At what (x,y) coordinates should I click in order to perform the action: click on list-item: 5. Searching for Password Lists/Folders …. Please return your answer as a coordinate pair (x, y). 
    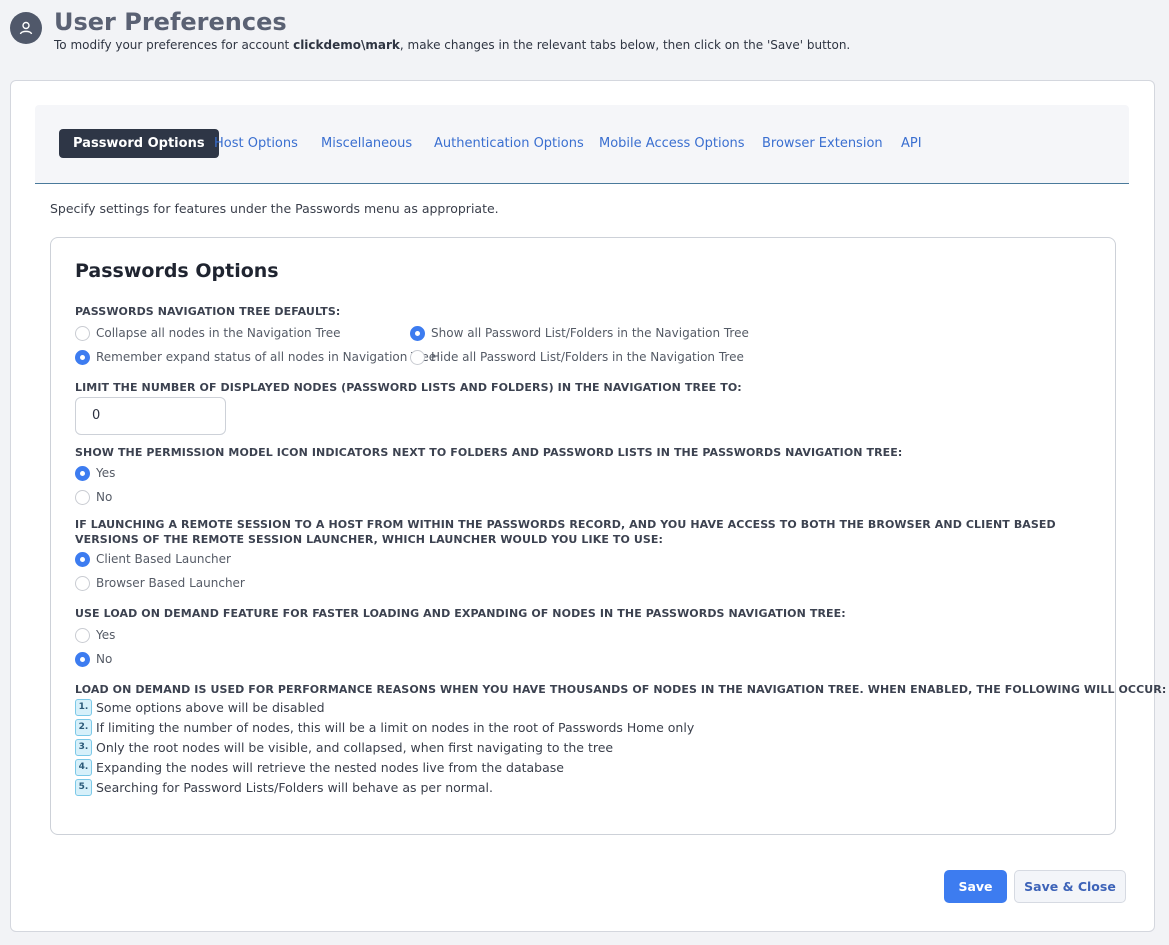
    Looking at the image, I should click on (284, 787).